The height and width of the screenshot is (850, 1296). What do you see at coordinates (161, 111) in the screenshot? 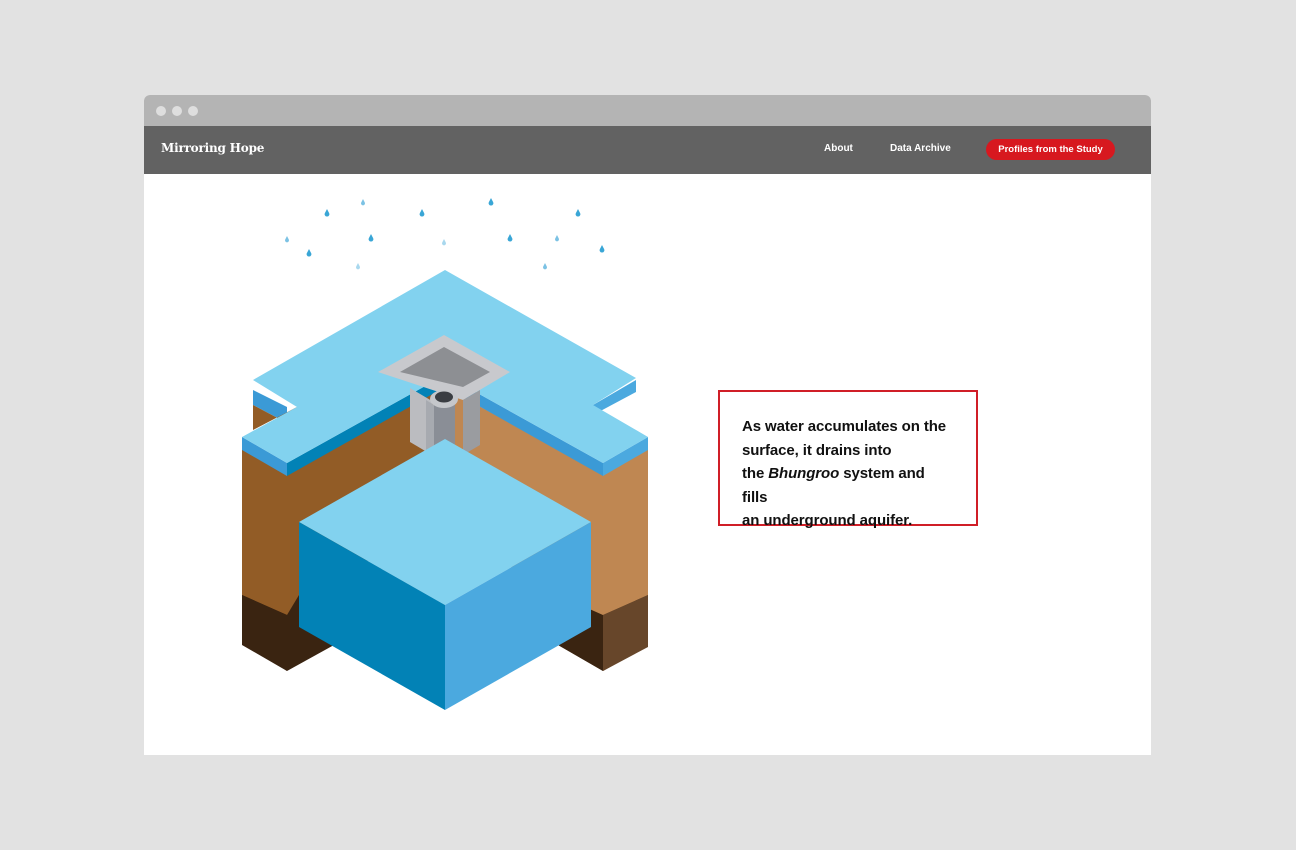
I see `close-window-icon` at bounding box center [161, 111].